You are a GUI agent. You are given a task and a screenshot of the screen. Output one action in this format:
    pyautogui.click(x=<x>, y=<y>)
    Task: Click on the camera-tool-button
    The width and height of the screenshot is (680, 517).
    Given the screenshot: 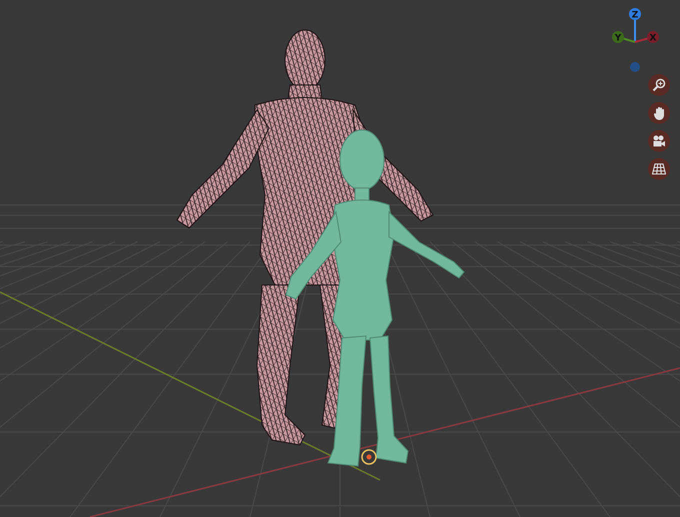 What is the action you would take?
    pyautogui.click(x=659, y=141)
    